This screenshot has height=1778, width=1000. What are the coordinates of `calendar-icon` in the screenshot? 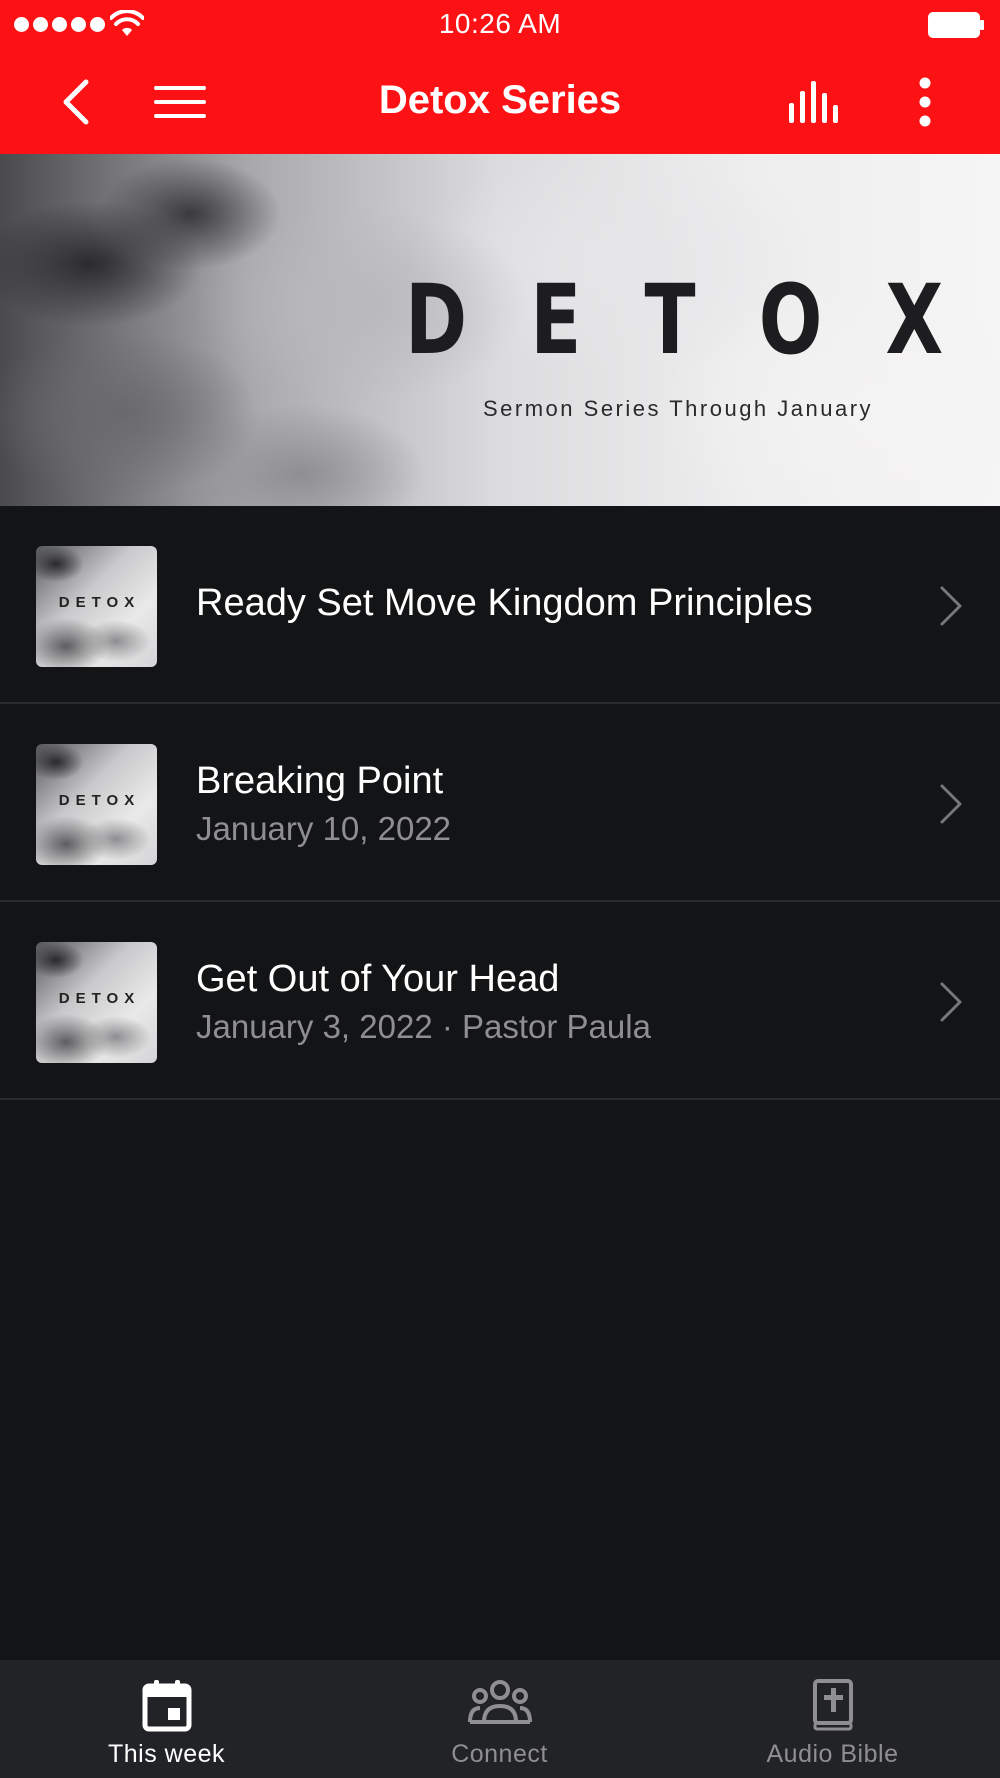 It's located at (166, 1706).